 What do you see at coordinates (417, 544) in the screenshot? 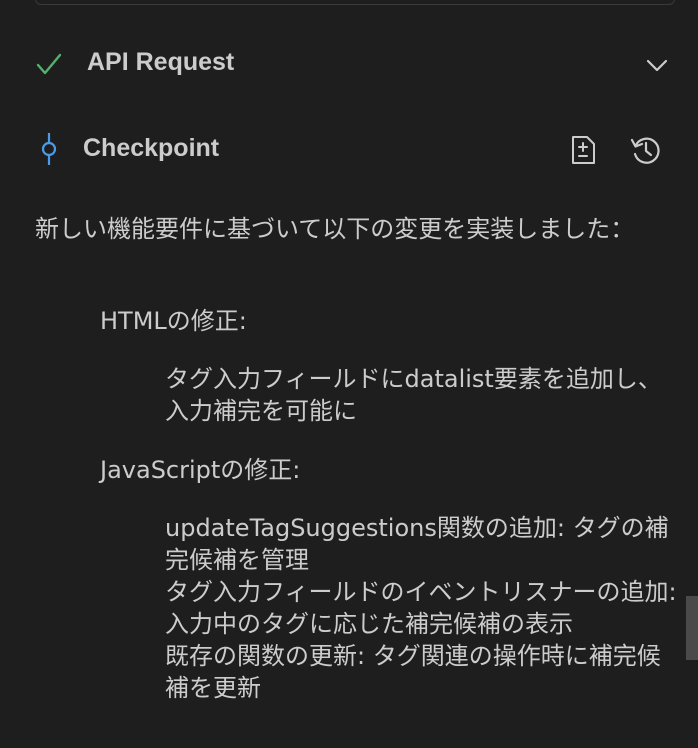
I see `list-item: updateTagSuggestions関数の追加: タグの補完候補を管理` at bounding box center [417, 544].